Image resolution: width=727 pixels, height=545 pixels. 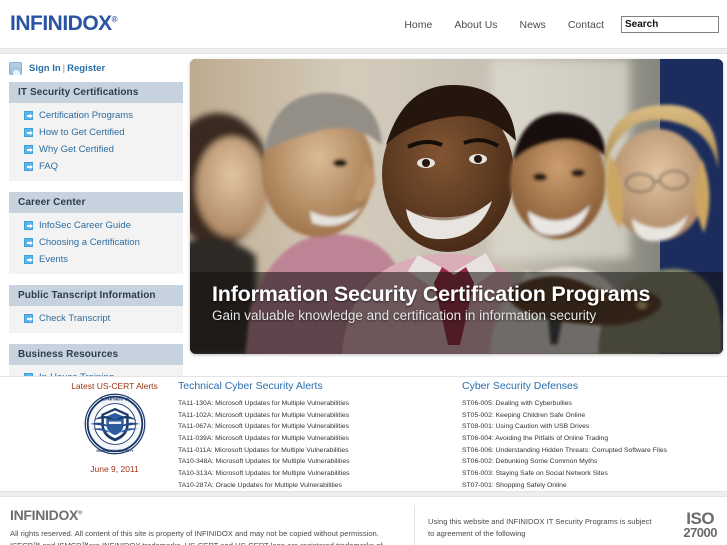 I want to click on sidebar-item-infosec-career-guide: InfoSec Career Guide, so click(x=96, y=225).